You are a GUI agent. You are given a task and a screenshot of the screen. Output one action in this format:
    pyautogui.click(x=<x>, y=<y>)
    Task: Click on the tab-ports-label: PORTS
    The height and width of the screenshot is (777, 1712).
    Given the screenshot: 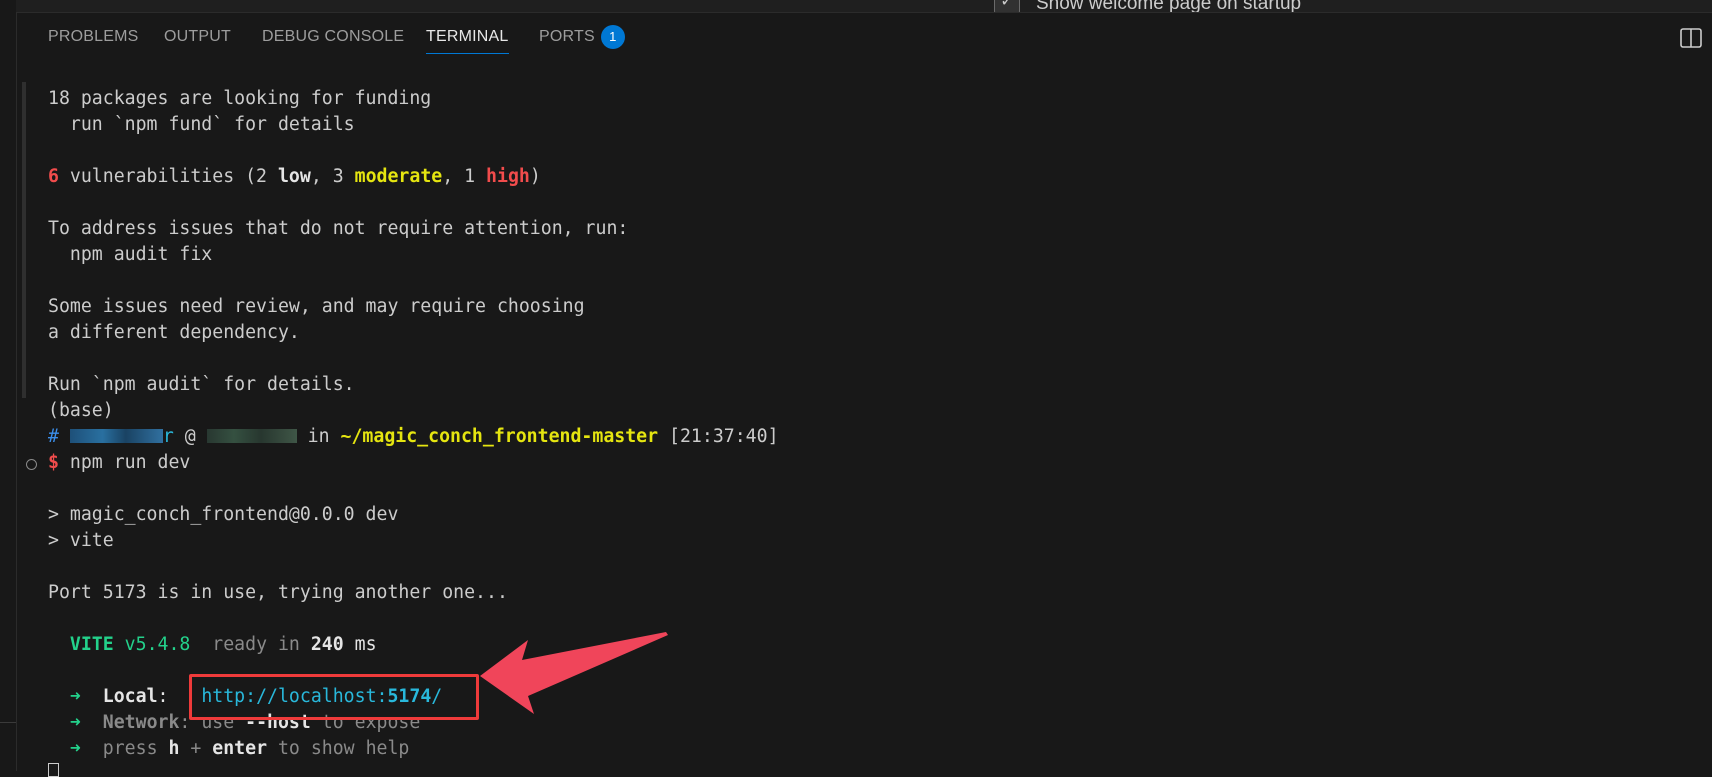 What is the action you would take?
    pyautogui.click(x=567, y=36)
    